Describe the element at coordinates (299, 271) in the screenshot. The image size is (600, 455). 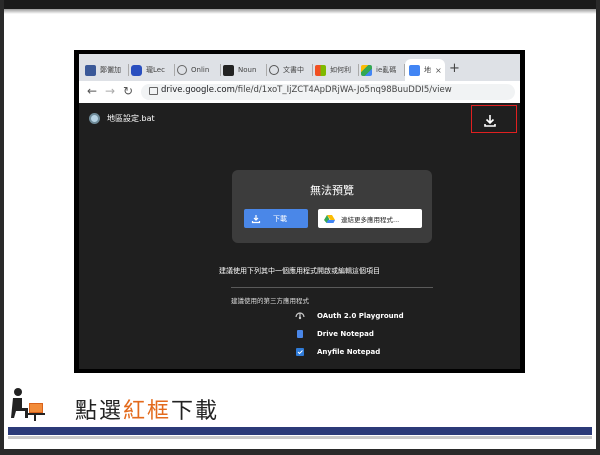
I see `suggest-text: 建議使用下列其中一個應用程式開啟或編輯這個項目` at that location.